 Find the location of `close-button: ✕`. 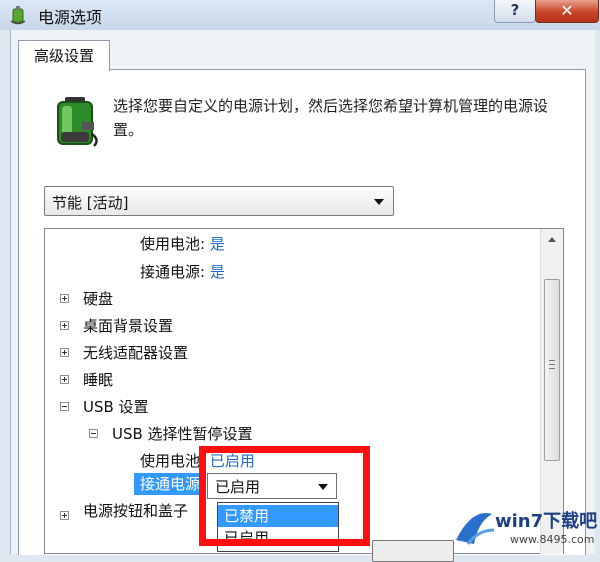

close-button: ✕ is located at coordinates (567, 11).